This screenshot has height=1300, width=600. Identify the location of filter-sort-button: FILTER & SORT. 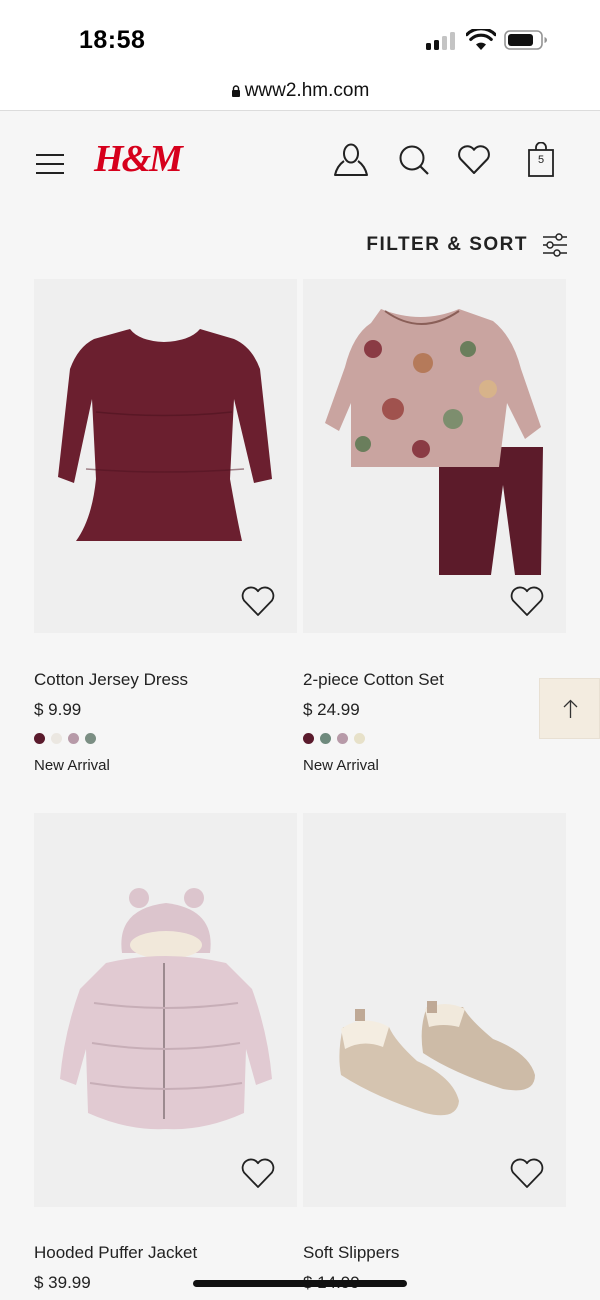
(467, 245).